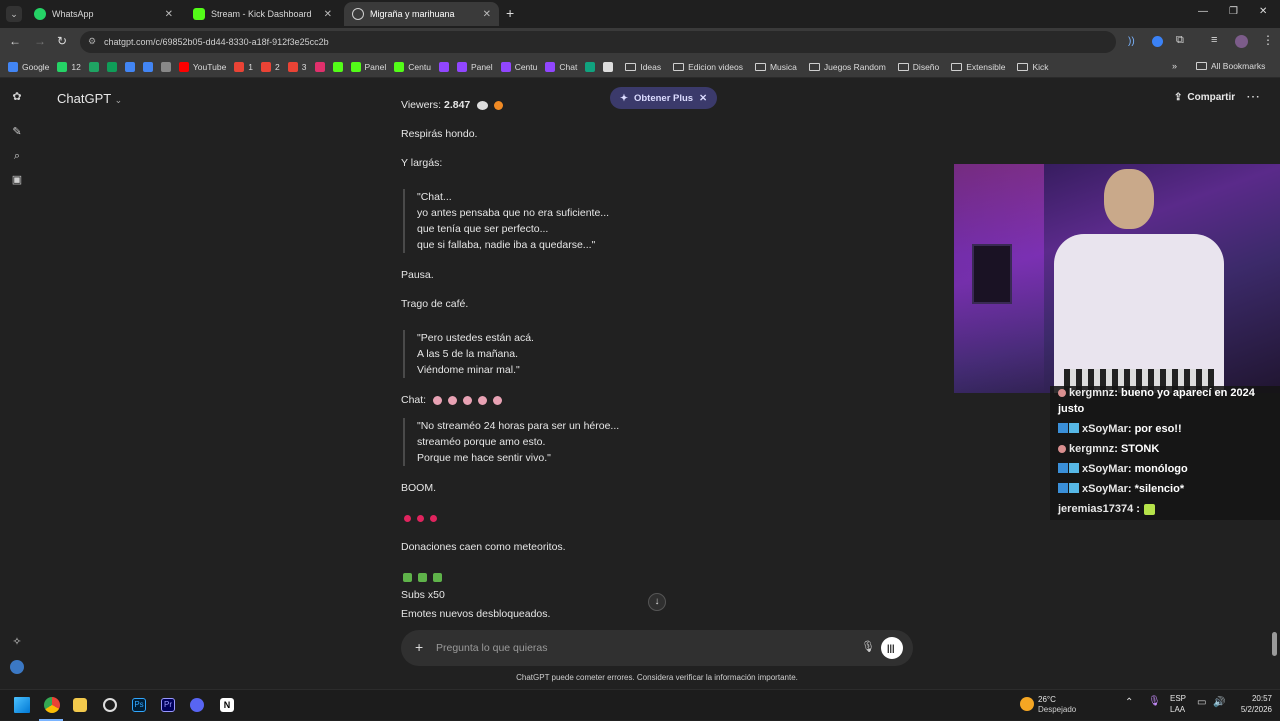 This screenshot has width=1280, height=721. What do you see at coordinates (52, 705) in the screenshot?
I see `chrome-icon` at bounding box center [52, 705].